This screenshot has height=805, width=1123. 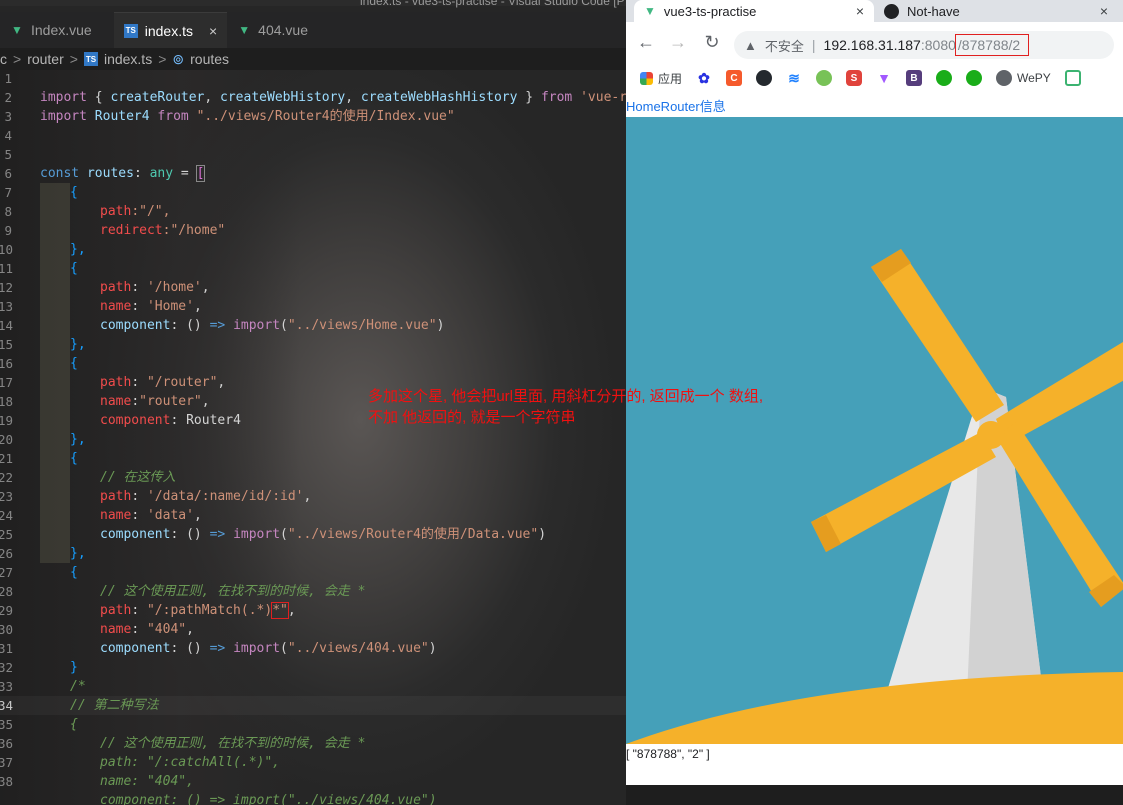 What do you see at coordinates (7, 591) in the screenshot?
I see `line-number: 28` at bounding box center [7, 591].